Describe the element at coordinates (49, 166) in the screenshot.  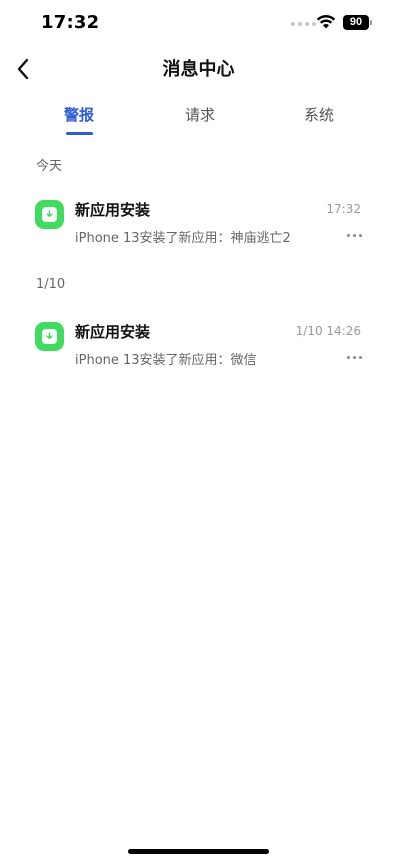
I see `section-header-today: 今天` at that location.